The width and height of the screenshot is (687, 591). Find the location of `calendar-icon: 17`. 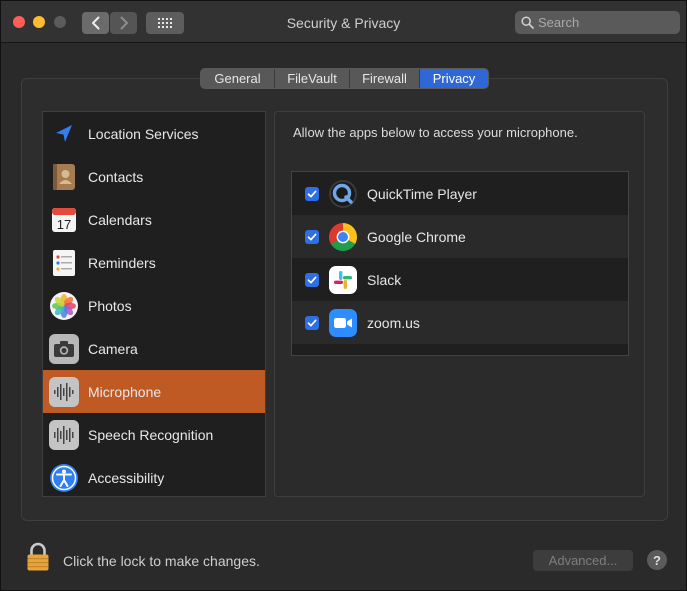

calendar-icon: 17 is located at coordinates (64, 220).